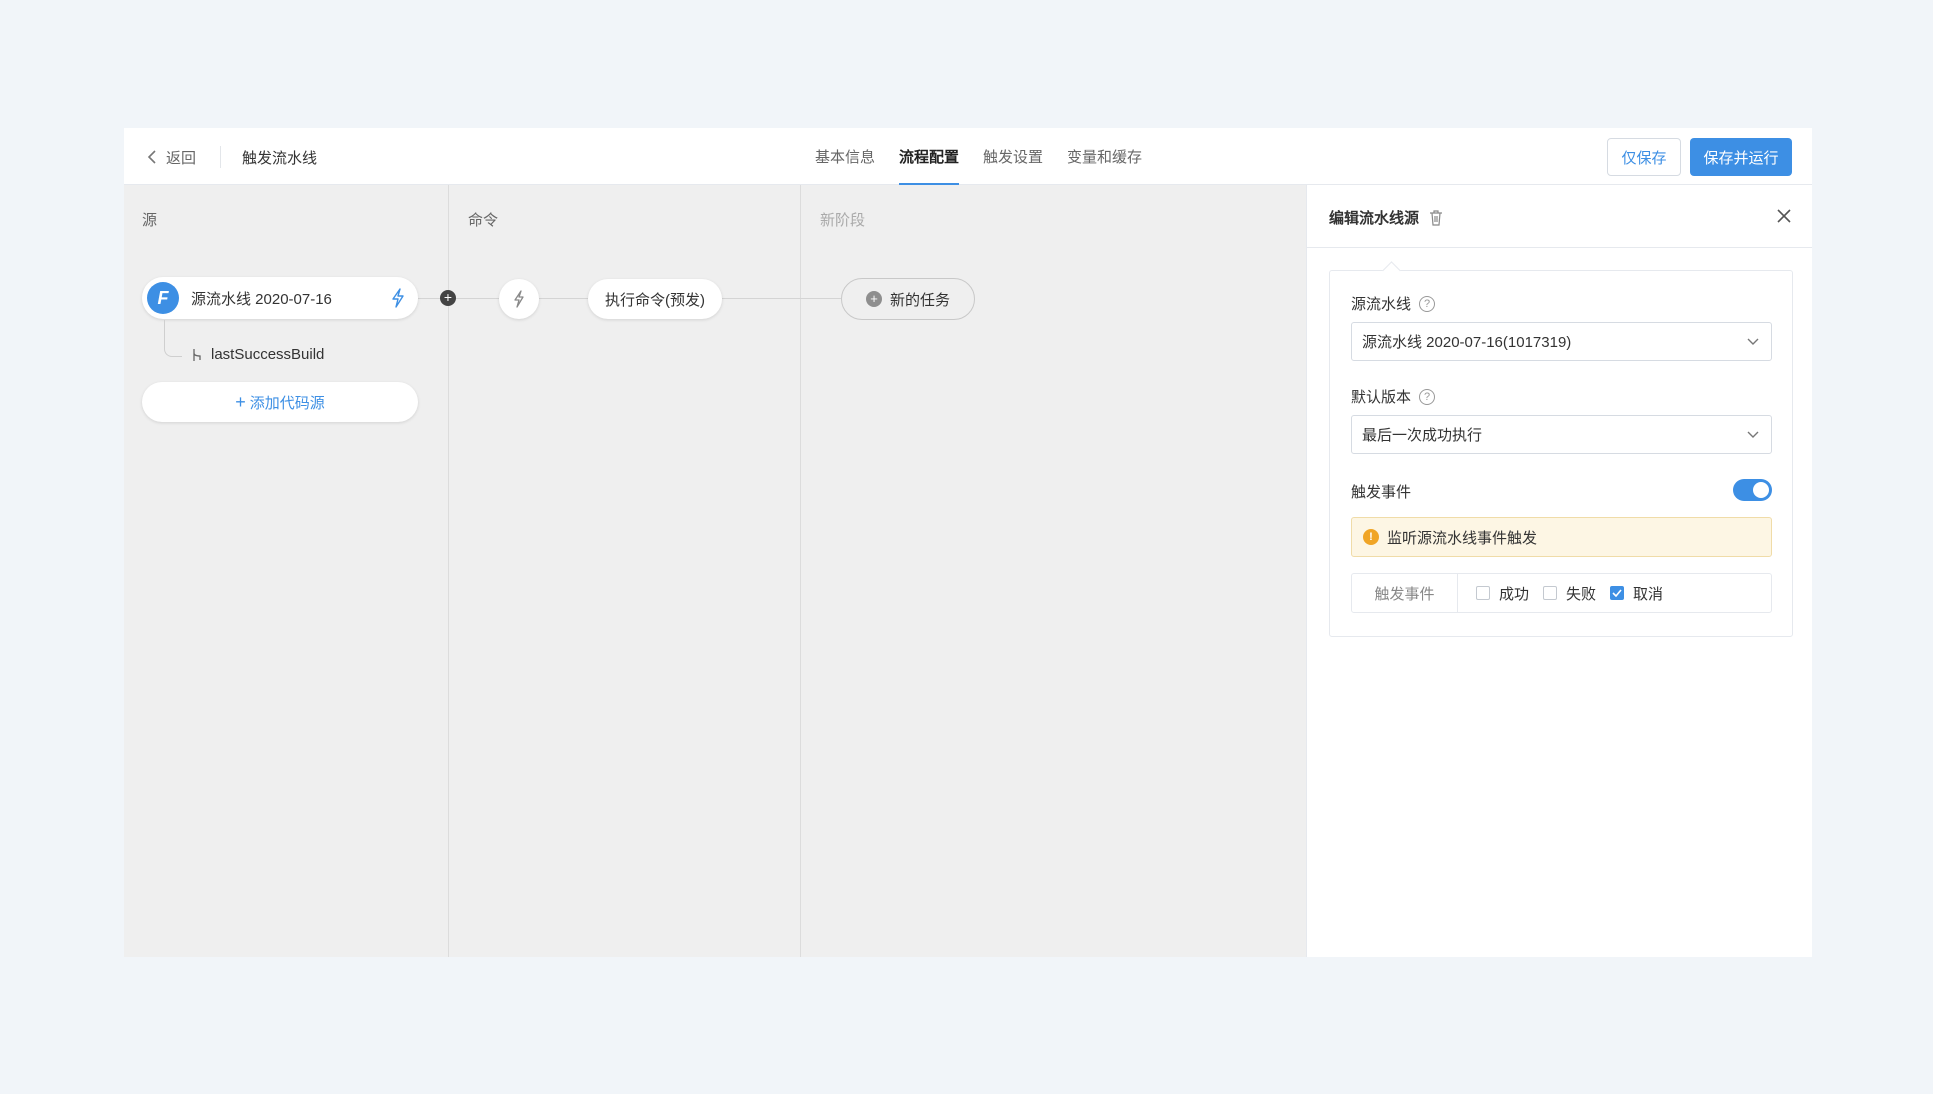  I want to click on source-pipeline-select: 源流水线 2020-07-16(1017319), so click(1561, 341).